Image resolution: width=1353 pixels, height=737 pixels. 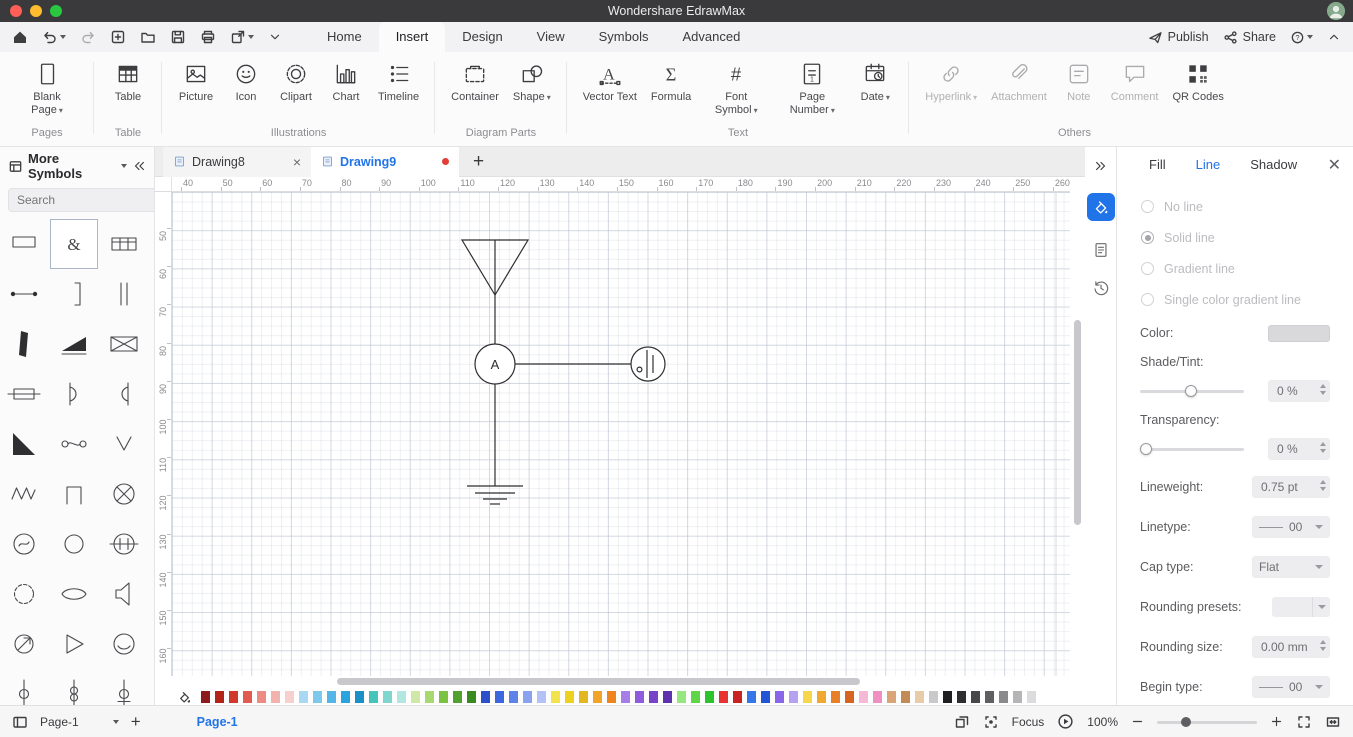 What do you see at coordinates (237, 161) in the screenshot?
I see `document-tab-drawing8: Drawing8 ×` at bounding box center [237, 161].